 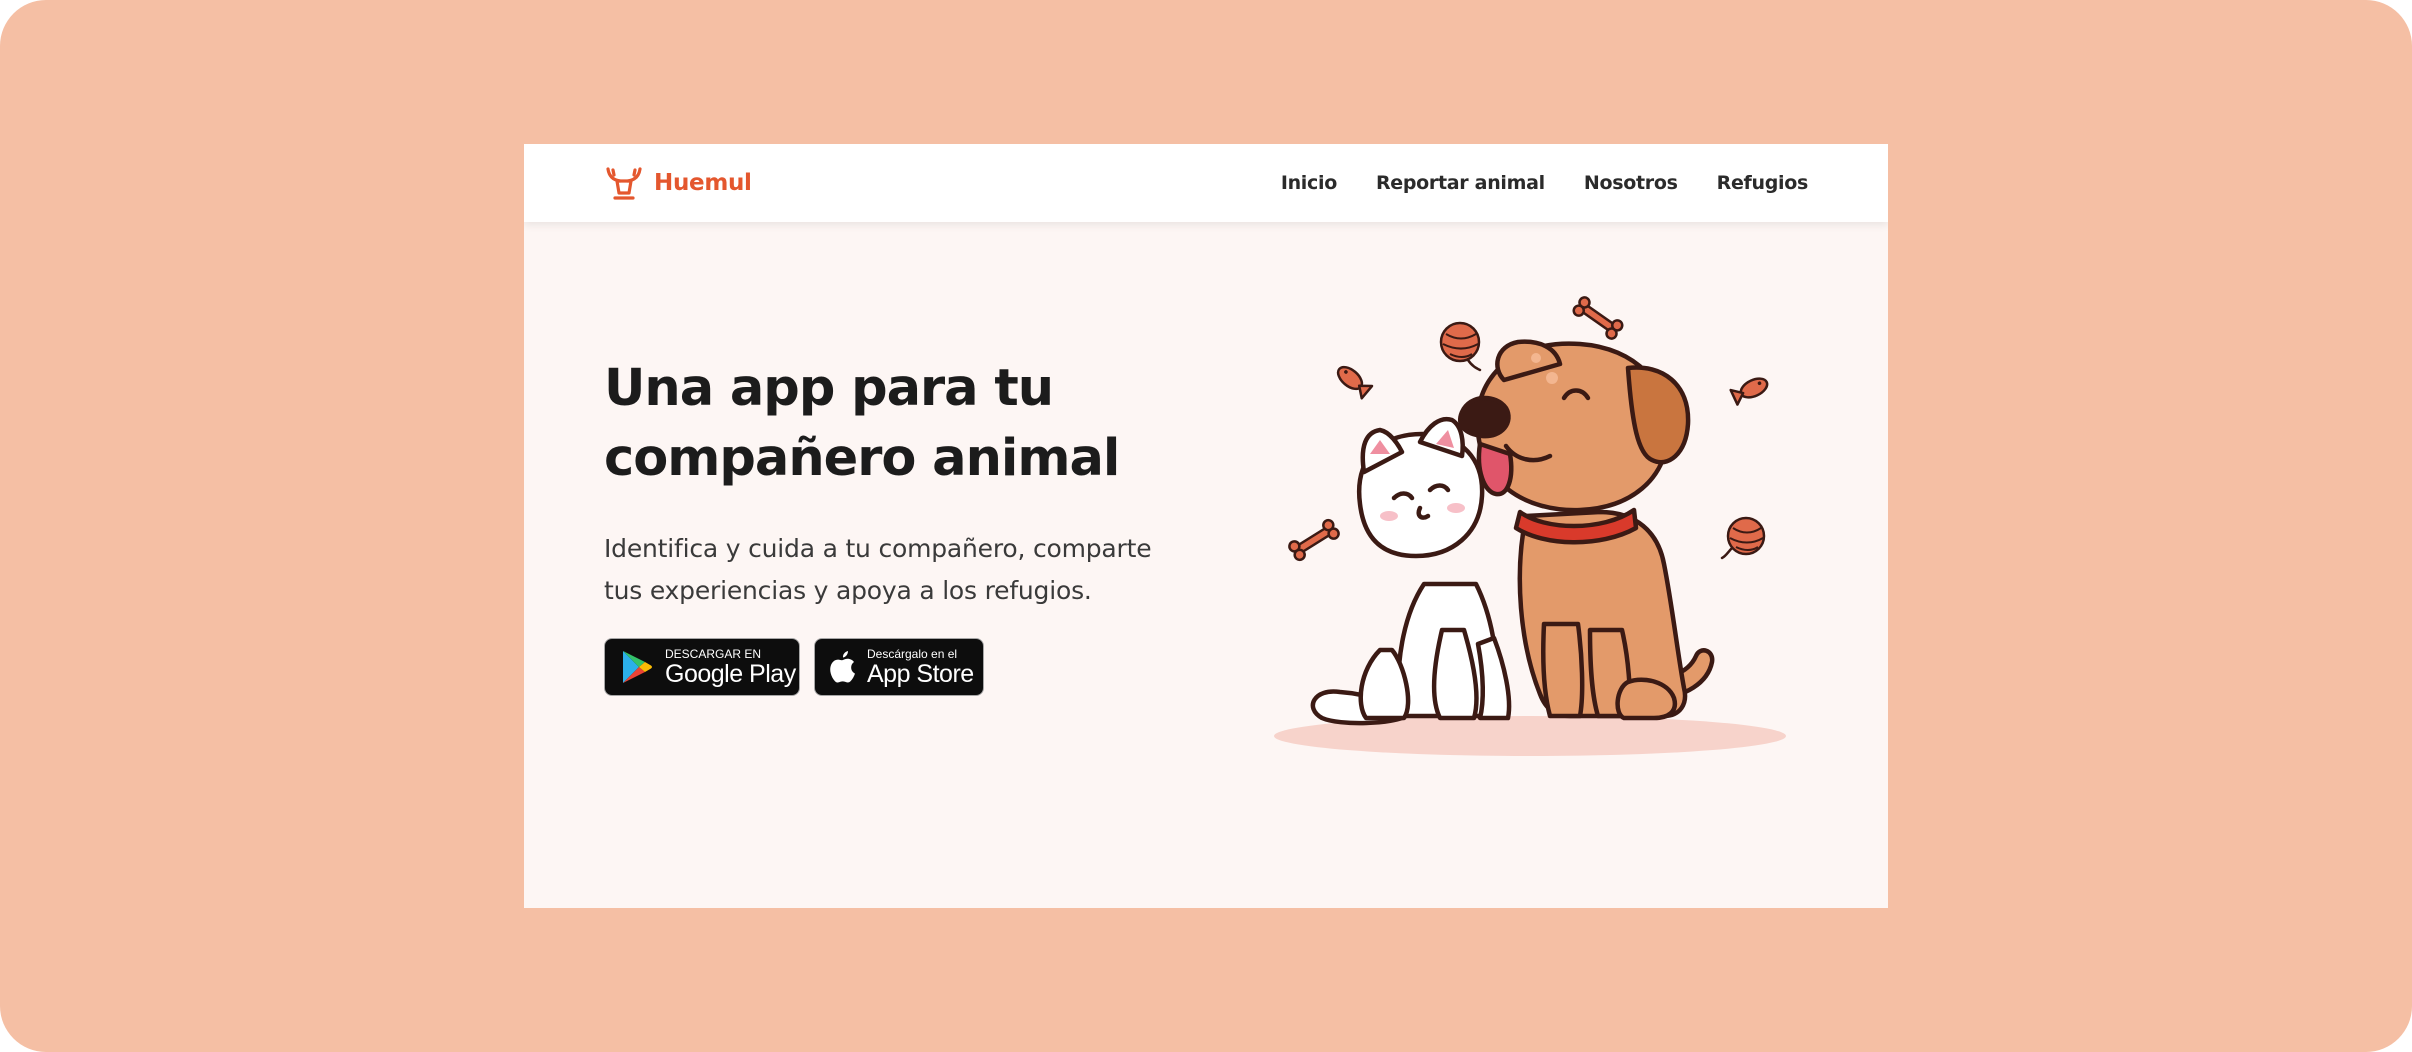 I want to click on nav-menu: Inicio Reportar animal Nosotros Refugios, so click(x=1544, y=183).